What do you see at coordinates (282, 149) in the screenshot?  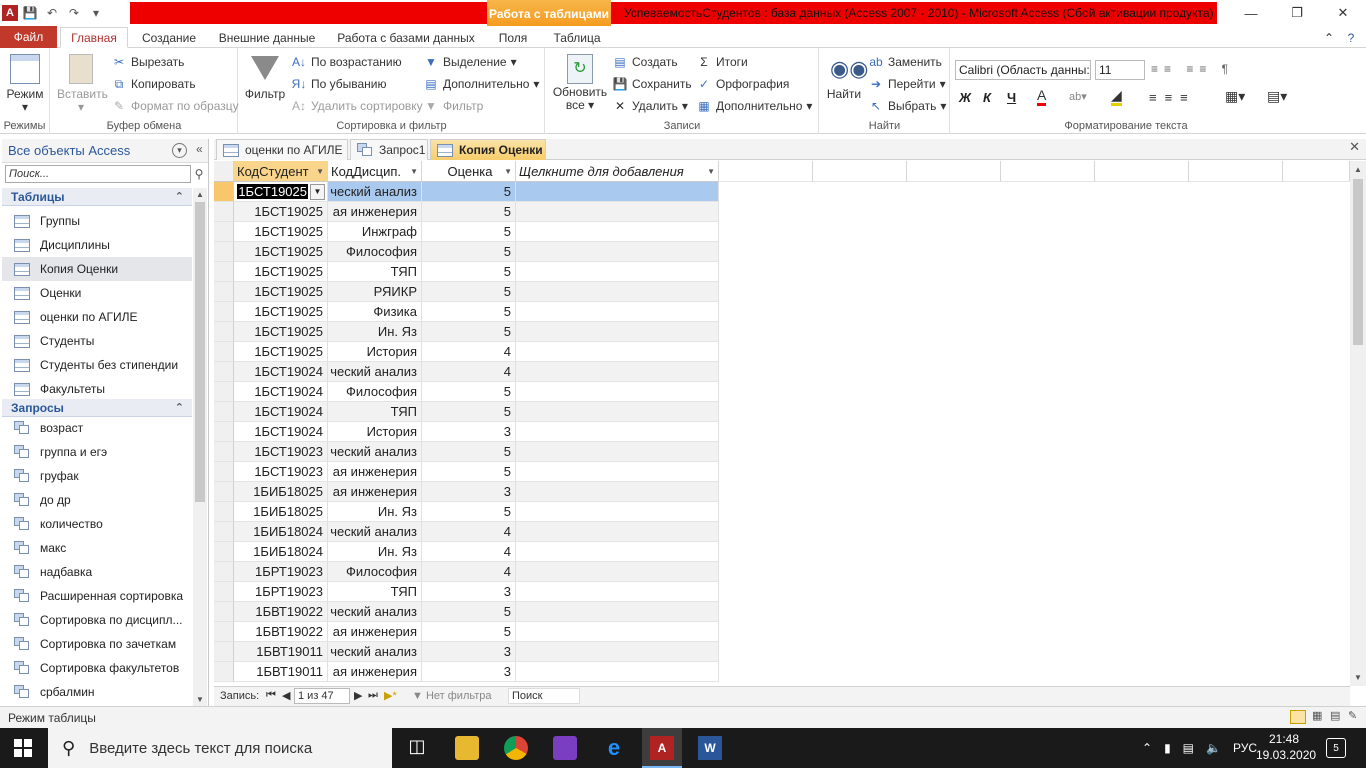 I see `doc-tab-agile: оценки по АГИЛЕ` at bounding box center [282, 149].